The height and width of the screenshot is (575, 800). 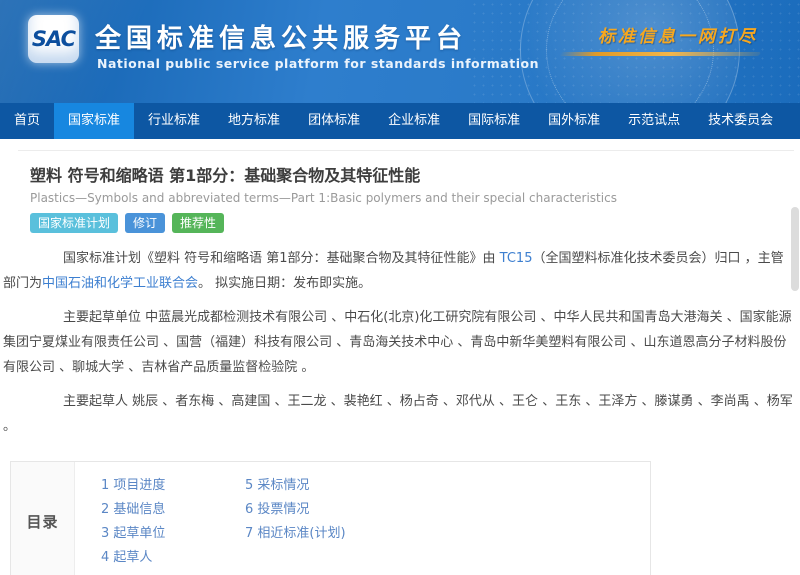 I want to click on toc-column-2: 5 采标情况 6 投票情况 7 相近标准(计划), so click(x=295, y=522).